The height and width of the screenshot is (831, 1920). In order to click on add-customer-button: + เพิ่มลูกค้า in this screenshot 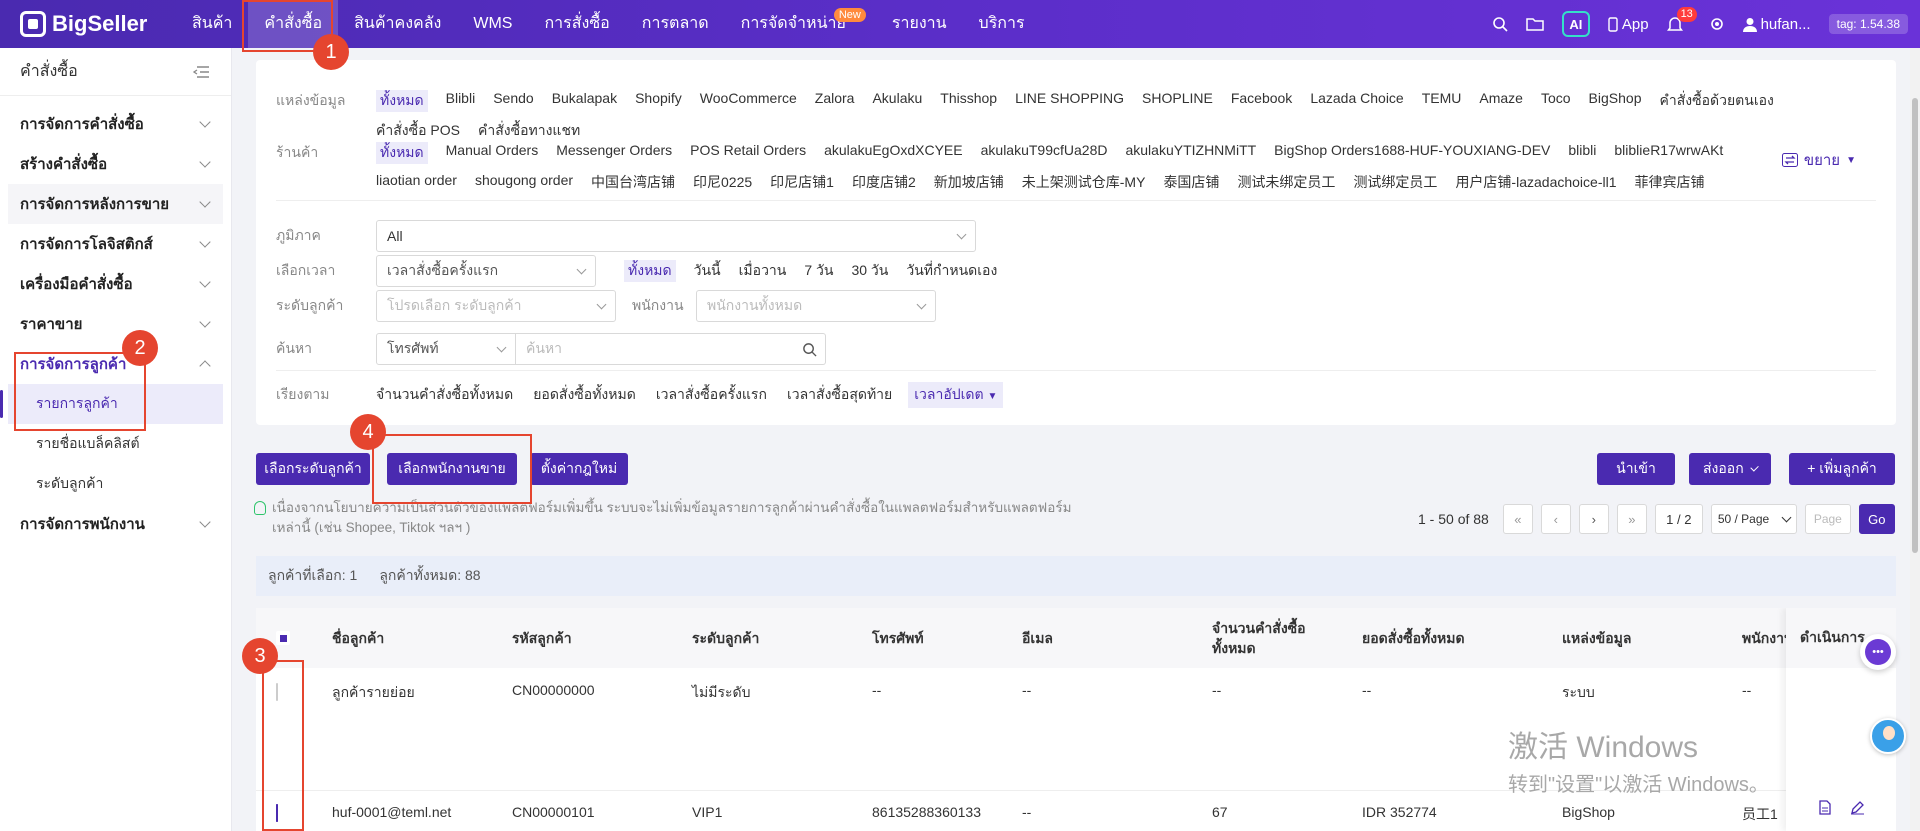, I will do `click(1842, 469)`.